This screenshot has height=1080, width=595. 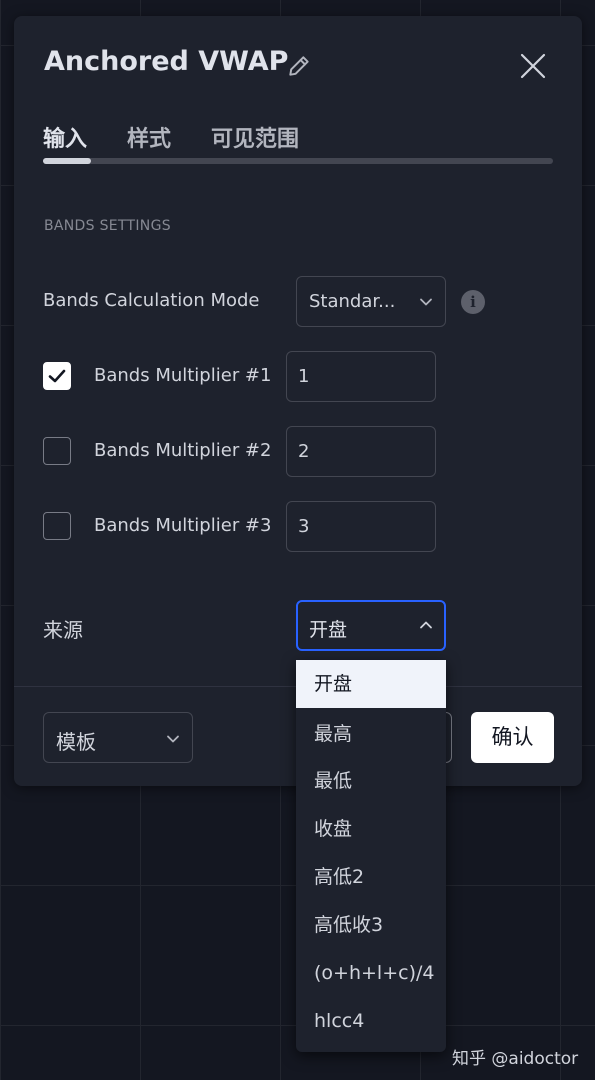 I want to click on tab-inputs: 输入, so click(x=65, y=137).